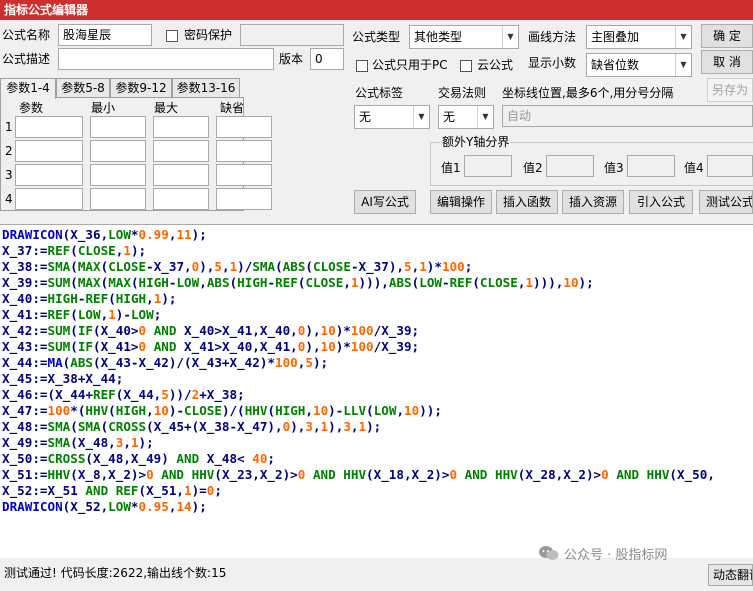 This screenshot has width=753, height=591. I want to click on formula-desc-input, so click(166, 59).